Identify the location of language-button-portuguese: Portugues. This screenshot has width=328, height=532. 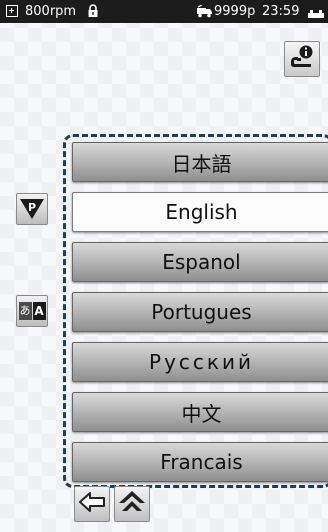
(200, 312).